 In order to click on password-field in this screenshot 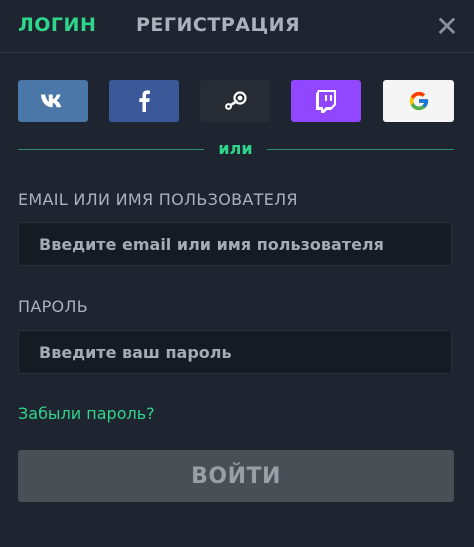, I will do `click(235, 352)`.